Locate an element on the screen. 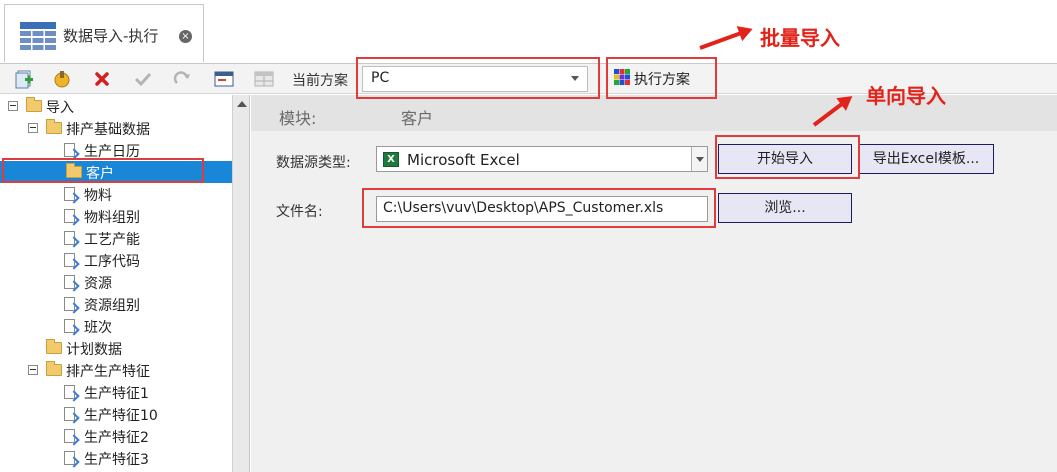 Image resolution: width=1057 pixels, height=472 pixels. file-path-input: C:\Users\vuv\Desktop\APS_Customer.xls is located at coordinates (542, 209).